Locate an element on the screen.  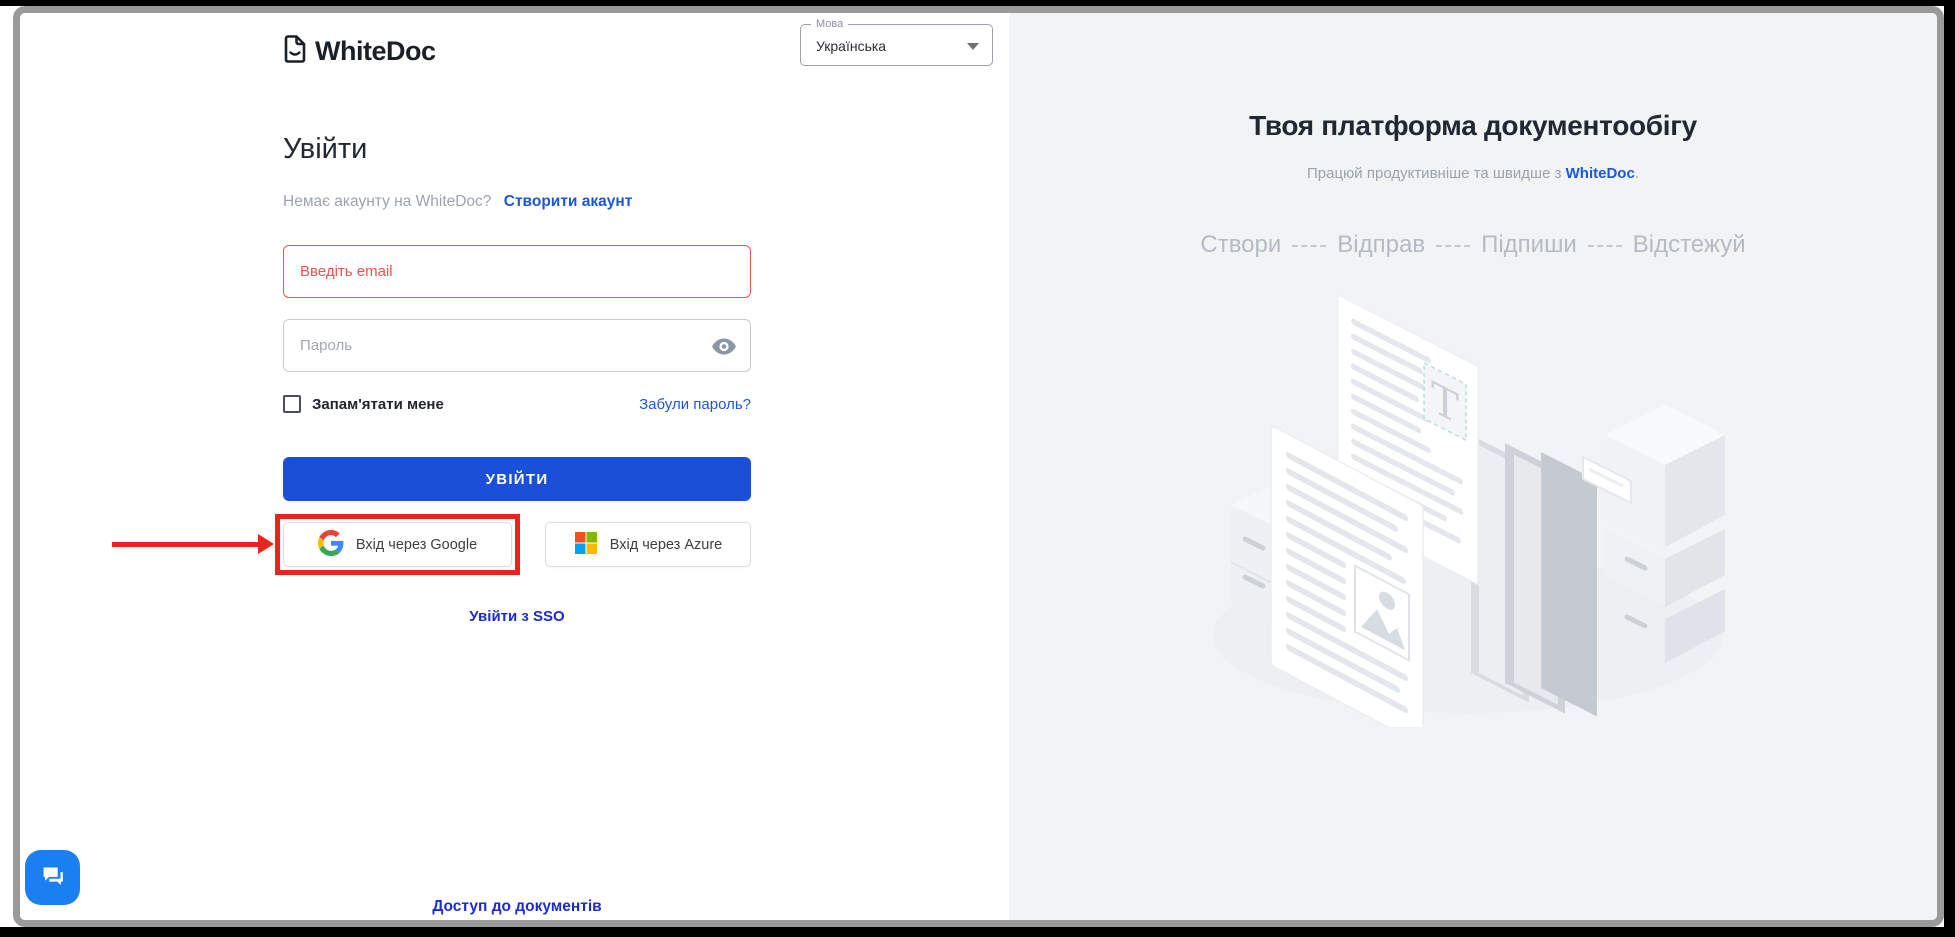
annotation-arrow is located at coordinates (186, 544).